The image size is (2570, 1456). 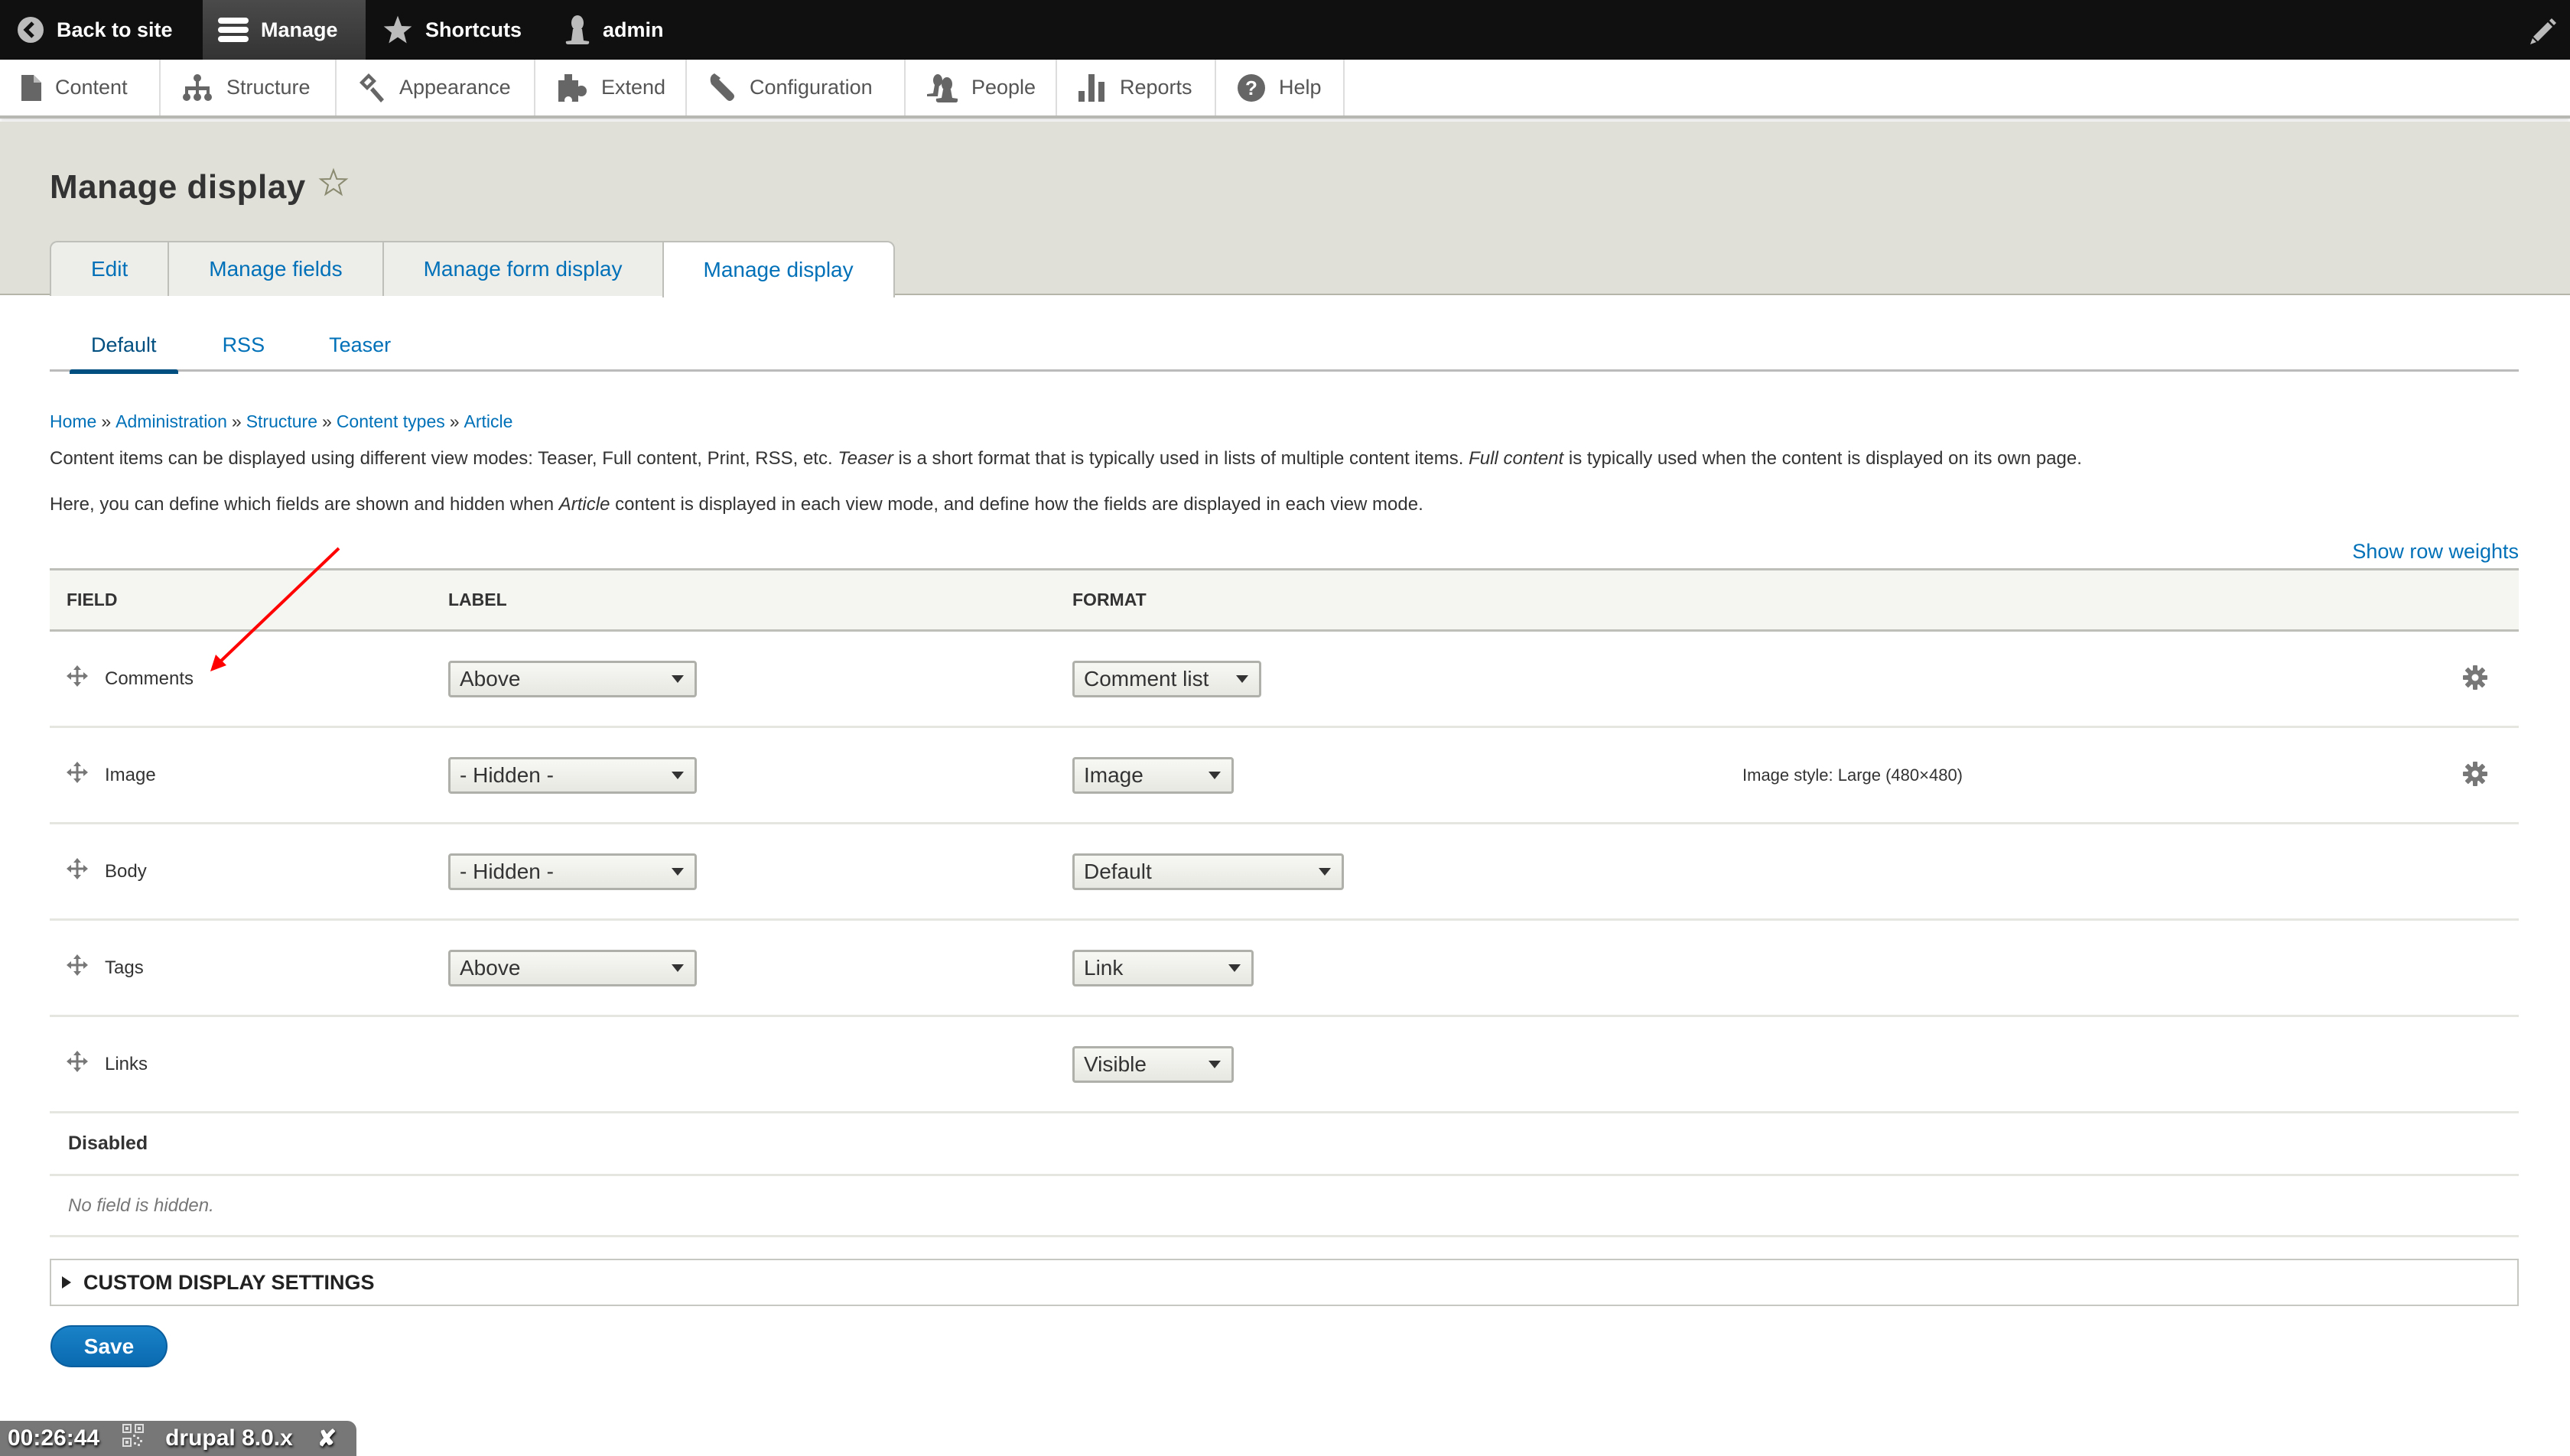 What do you see at coordinates (333, 182) in the screenshot?
I see `star-outline-icon` at bounding box center [333, 182].